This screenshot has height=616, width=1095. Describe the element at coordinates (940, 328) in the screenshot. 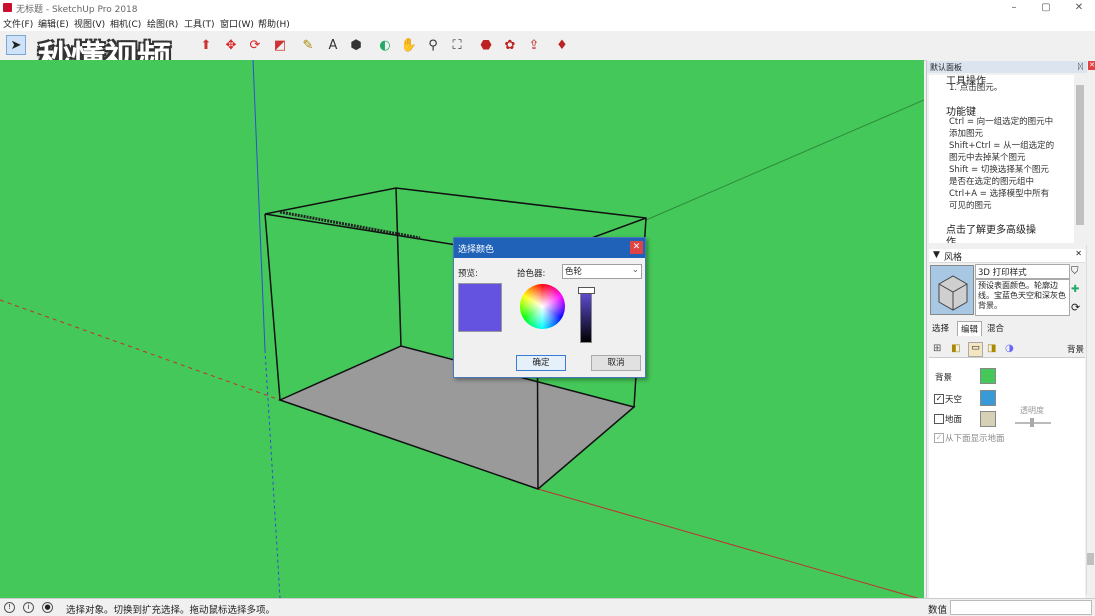

I see `tab-select: 选择` at that location.